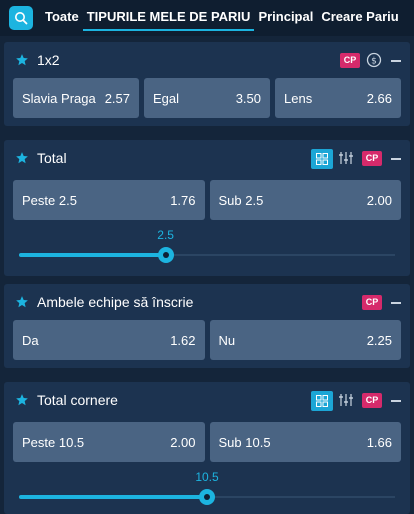 Image resolution: width=414 pixels, height=514 pixels. Describe the element at coordinates (207, 302) in the screenshot. I see `market-header: Ambele echipe să înscrie CP` at that location.